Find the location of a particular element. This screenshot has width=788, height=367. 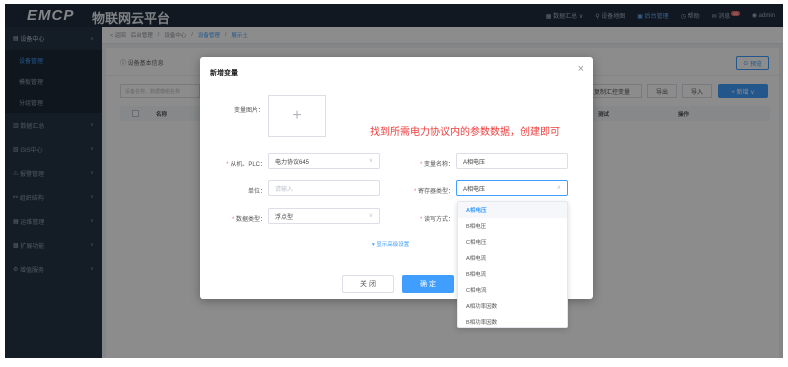

close-button: 关 闭 is located at coordinates (368, 284).